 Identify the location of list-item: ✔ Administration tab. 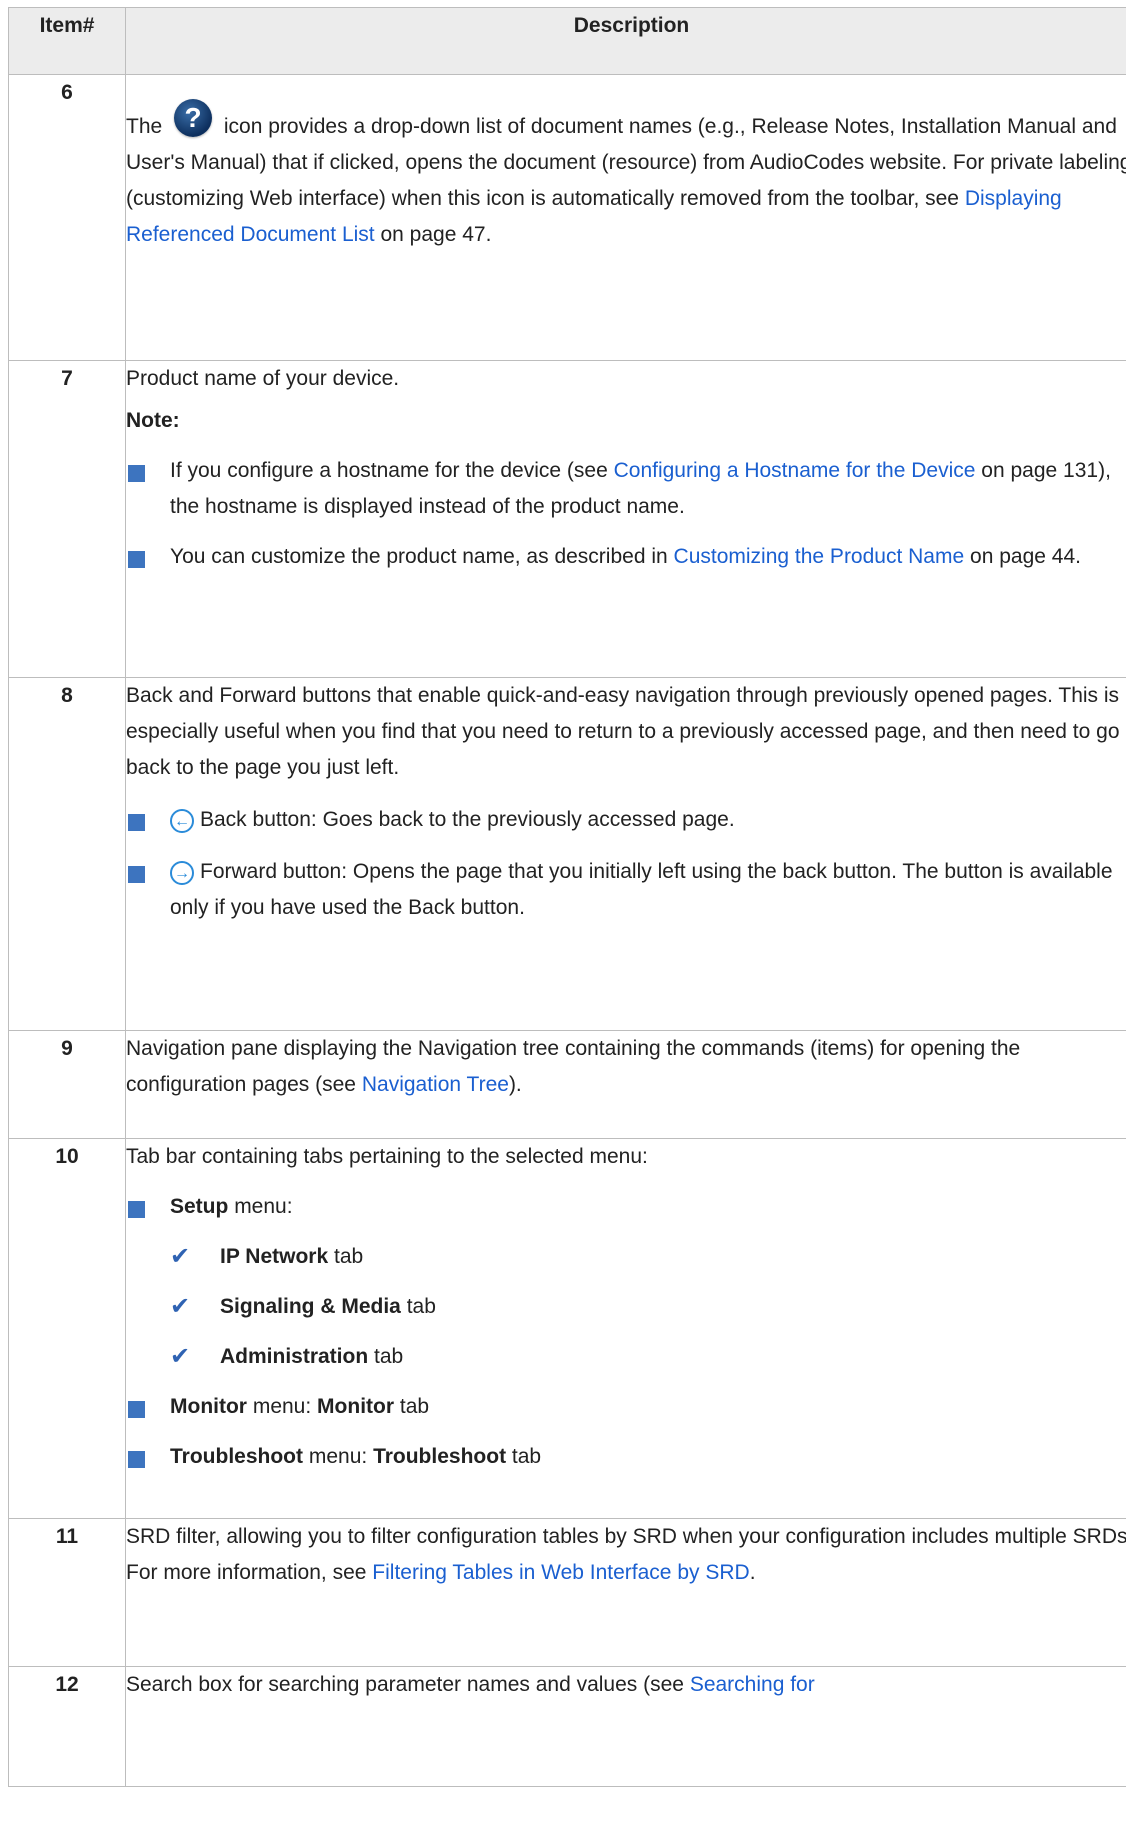
(626, 1357).